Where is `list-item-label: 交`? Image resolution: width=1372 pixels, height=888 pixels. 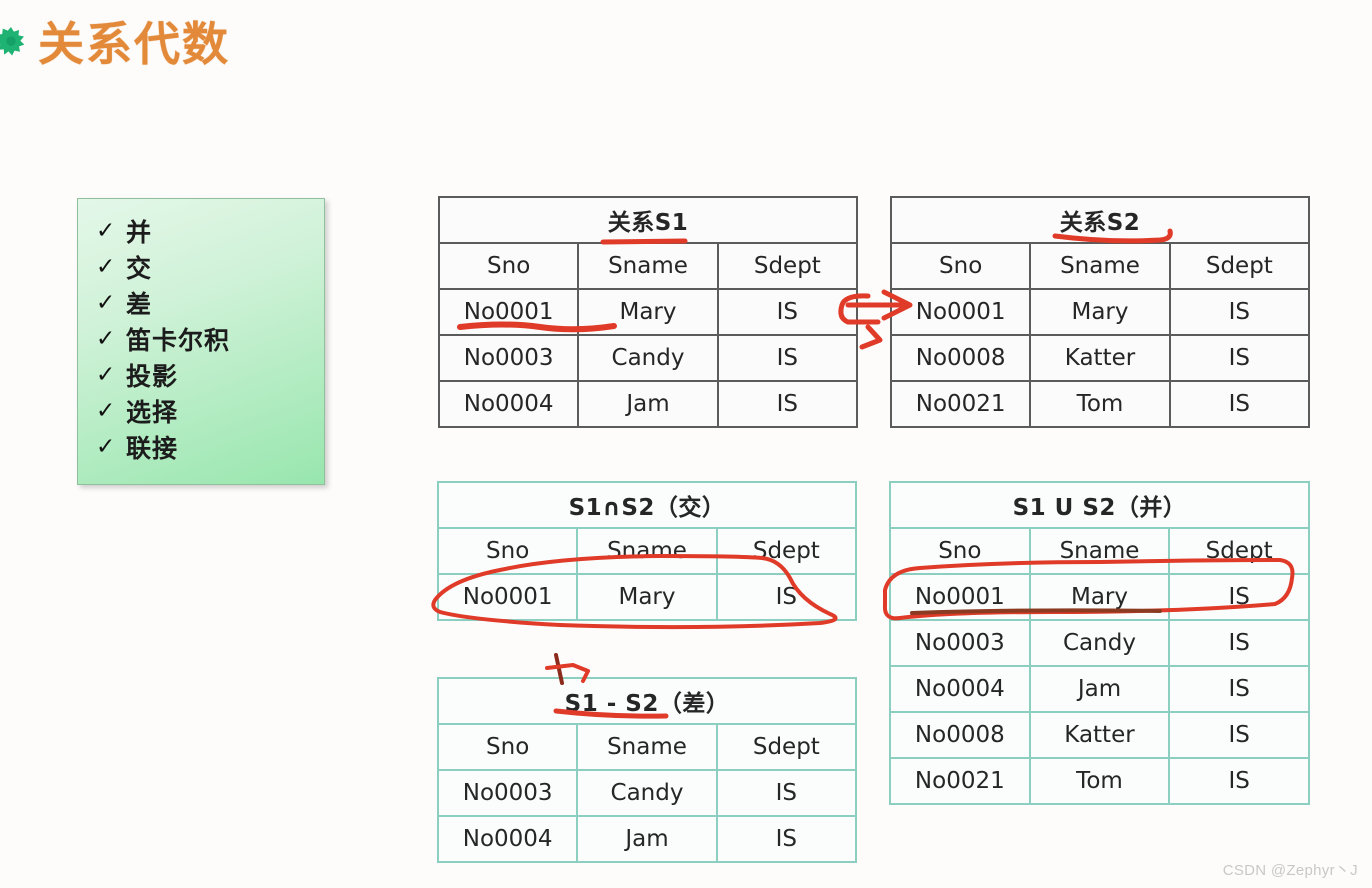 list-item-label: 交 is located at coordinates (139, 268).